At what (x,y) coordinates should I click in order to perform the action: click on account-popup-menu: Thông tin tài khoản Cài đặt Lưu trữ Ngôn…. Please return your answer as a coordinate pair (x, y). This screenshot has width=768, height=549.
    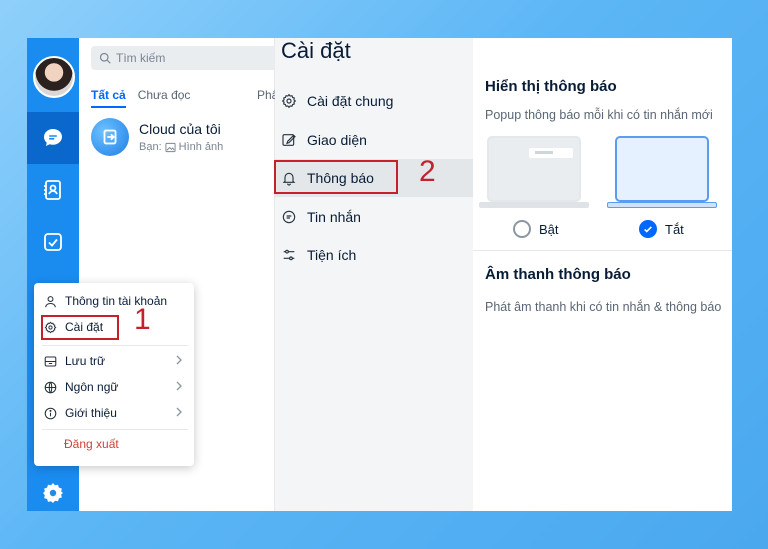
    Looking at the image, I should click on (114, 374).